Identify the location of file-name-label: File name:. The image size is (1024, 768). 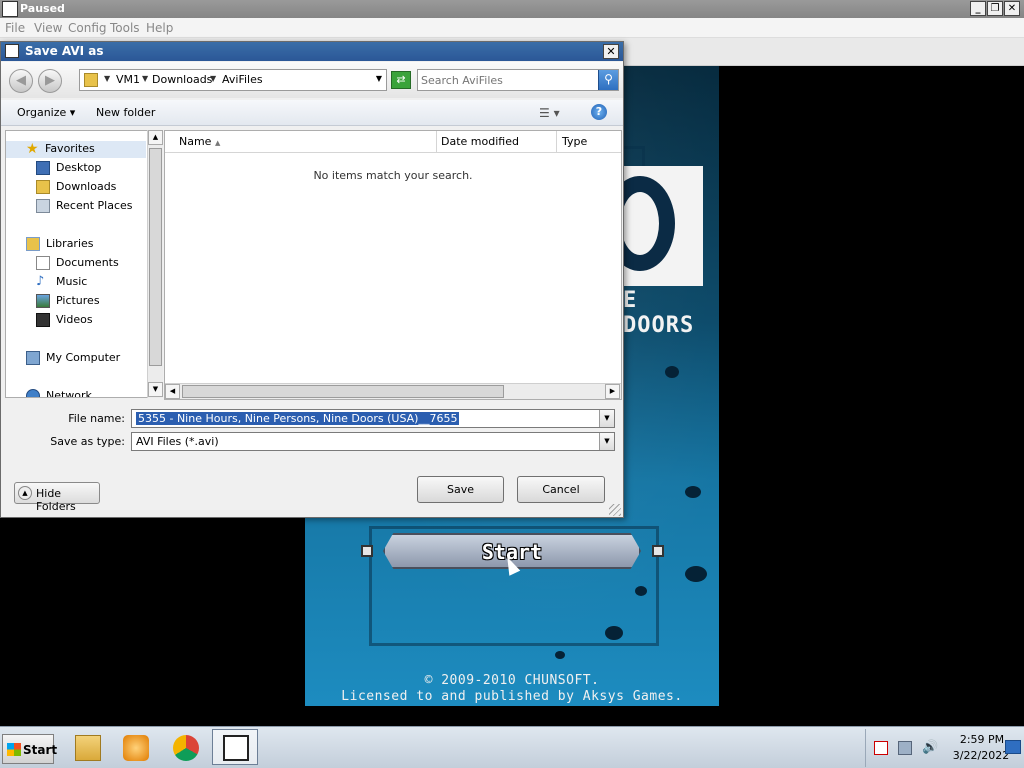
(96, 418).